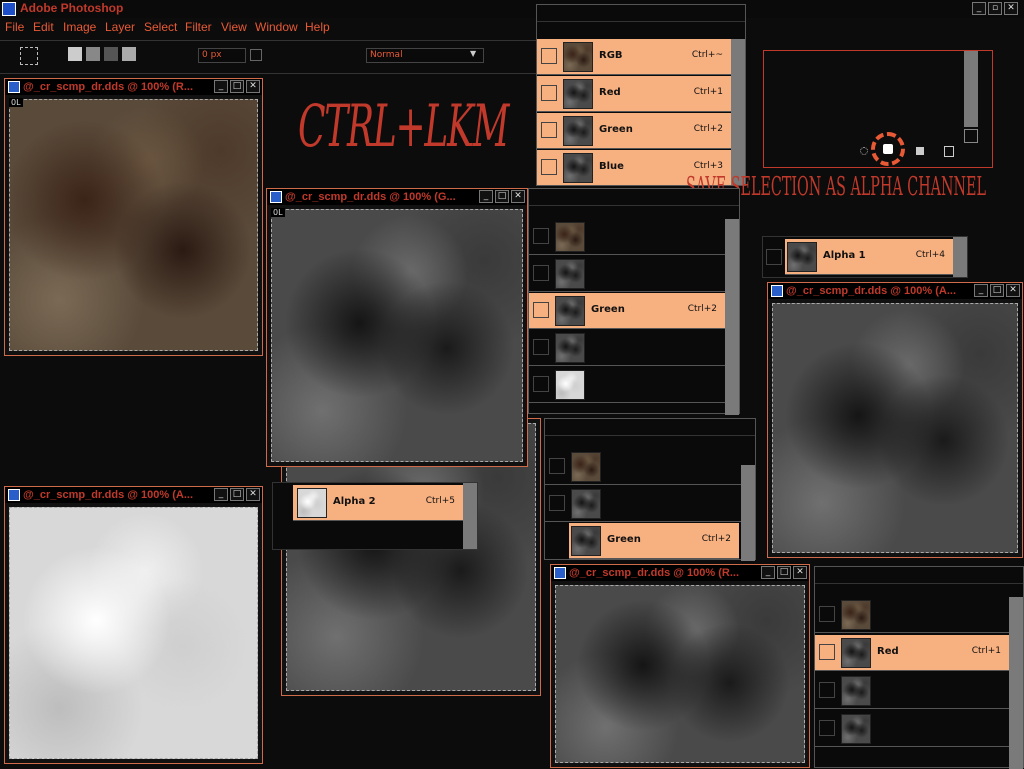  Describe the element at coordinates (634, 57) in the screenshot. I see `channel-row-rgb: RGB Ctrl+~` at that location.